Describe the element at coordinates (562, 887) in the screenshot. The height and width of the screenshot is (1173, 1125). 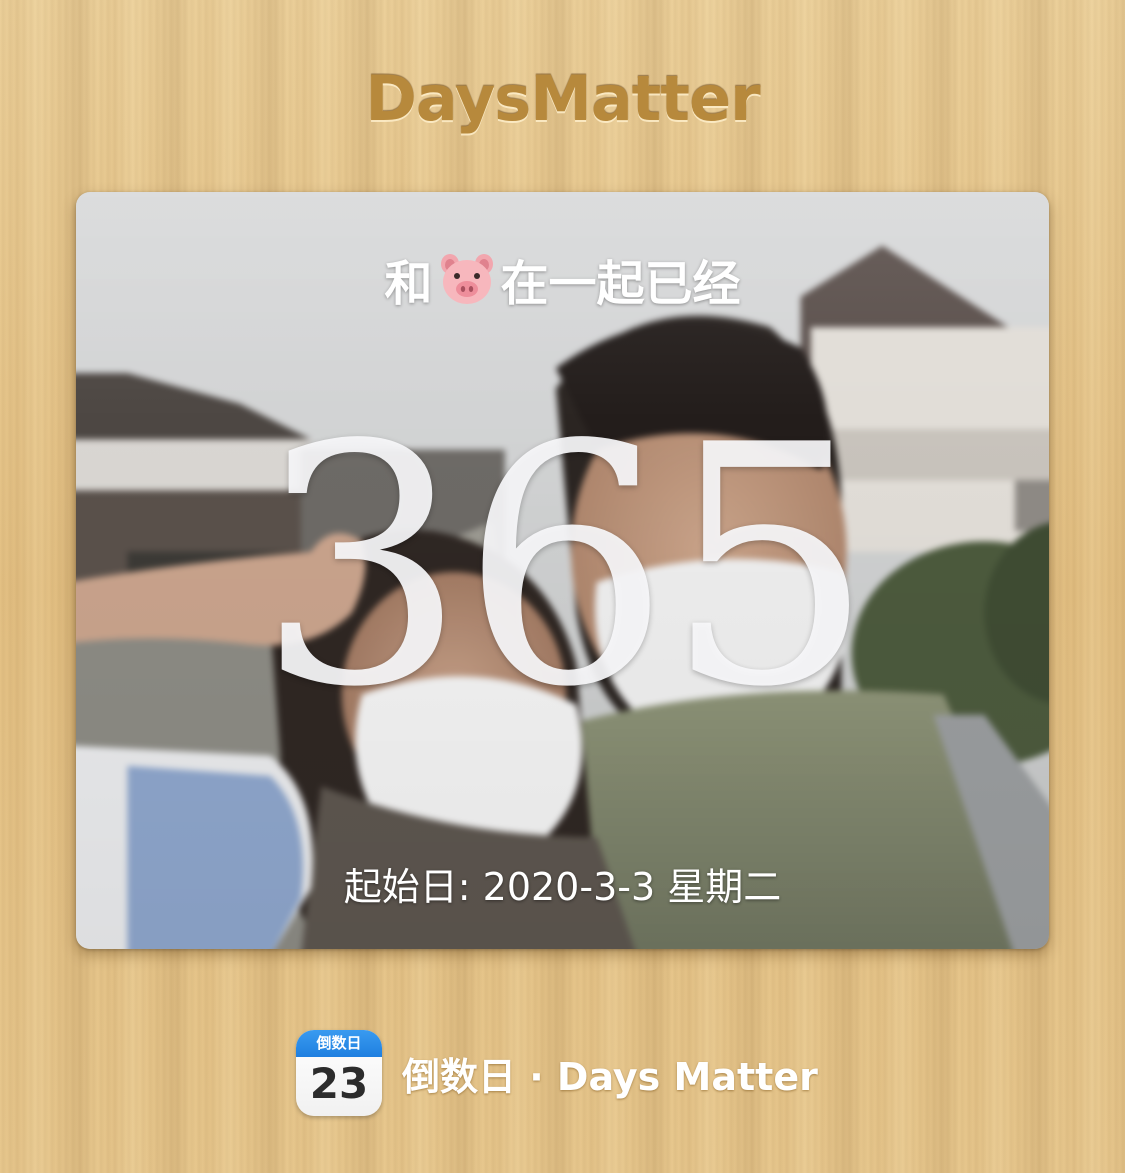
I see `start-date-label: 起始日: 2020-3-3 星期二` at that location.